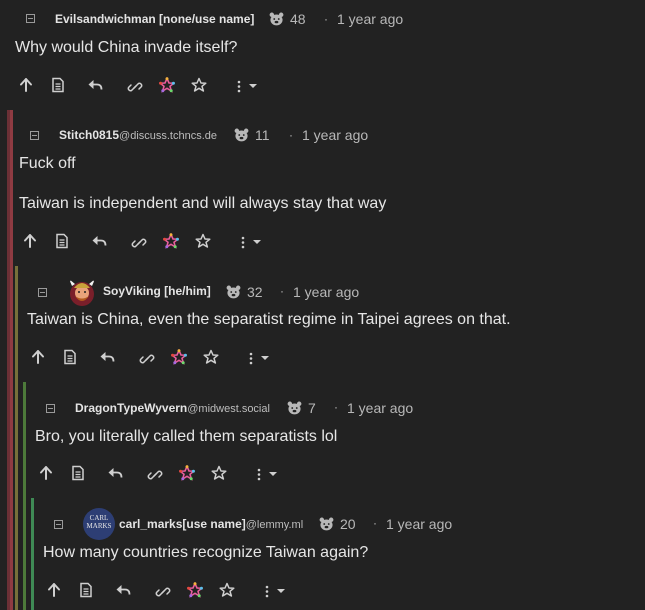 The height and width of the screenshot is (610, 645). What do you see at coordinates (301, 408) in the screenshot?
I see `score: 7` at bounding box center [301, 408].